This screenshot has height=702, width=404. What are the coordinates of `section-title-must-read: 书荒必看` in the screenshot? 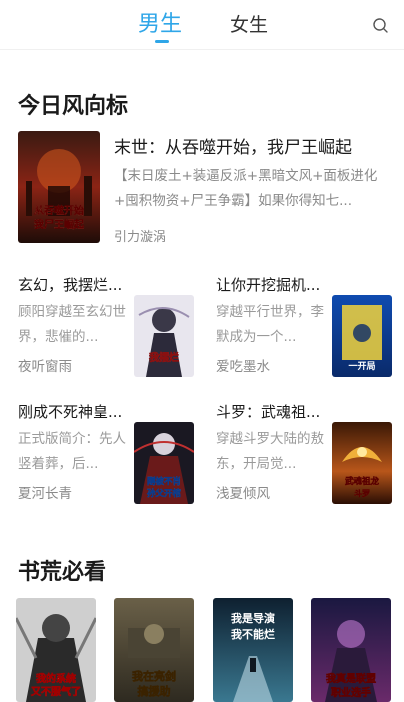 It's located at (62, 572).